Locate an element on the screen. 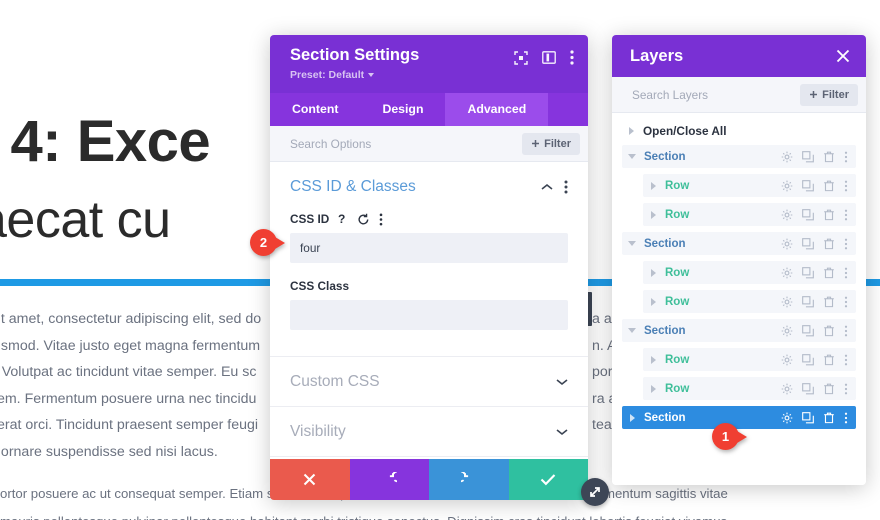 This screenshot has height=520, width=880. cancel-button is located at coordinates (310, 479).